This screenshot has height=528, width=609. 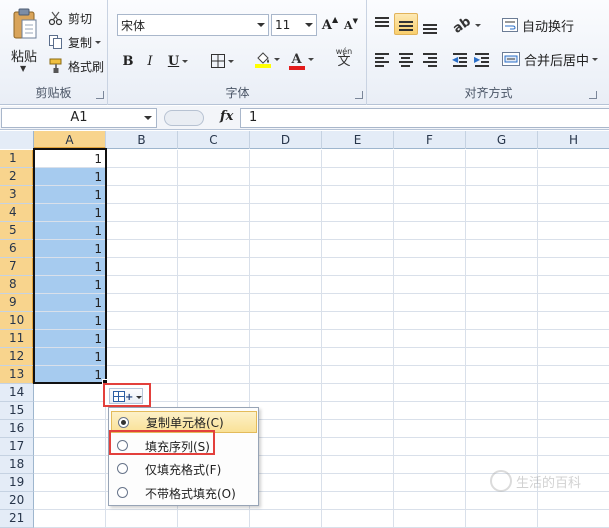 What do you see at coordinates (431, 26) in the screenshot?
I see `bottom-align-icon` at bounding box center [431, 26].